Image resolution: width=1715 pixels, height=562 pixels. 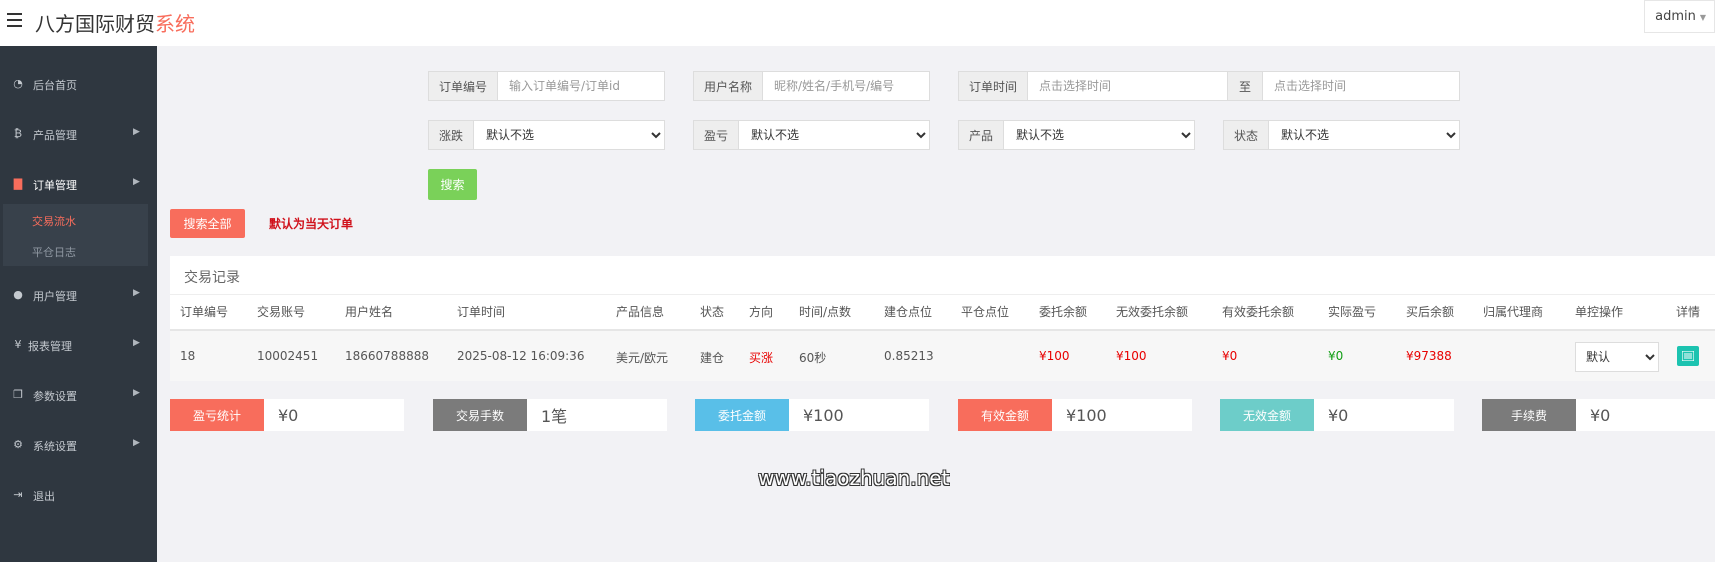 I want to click on sidebar-item-system: ⚙ 系统设置 ▶, so click(x=78, y=445).